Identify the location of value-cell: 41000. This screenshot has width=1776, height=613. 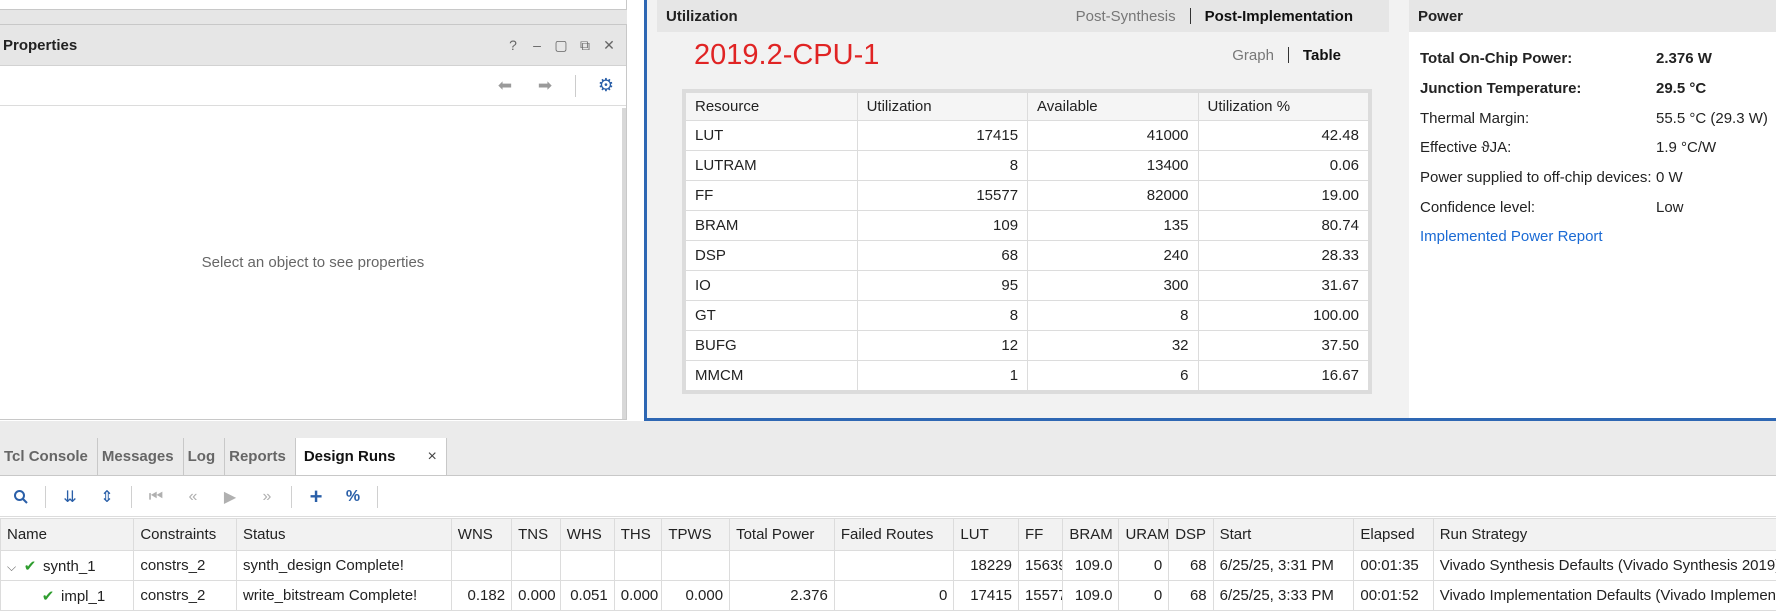
(1113, 135).